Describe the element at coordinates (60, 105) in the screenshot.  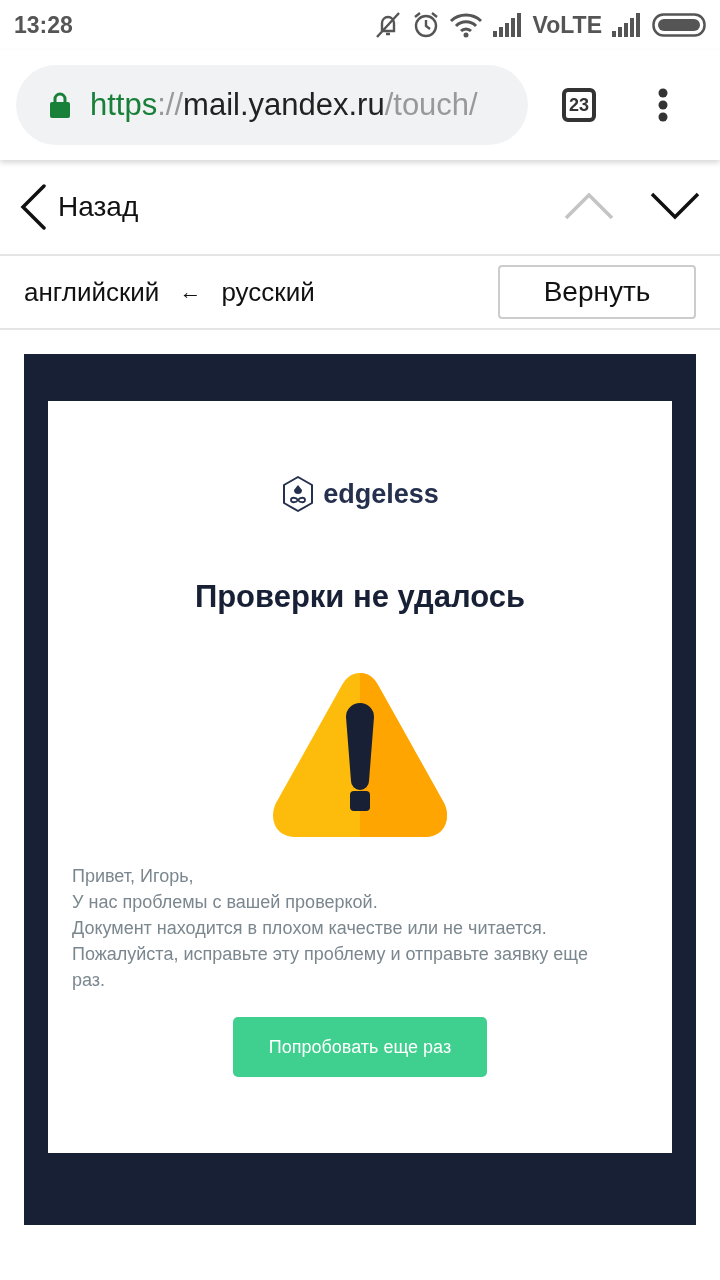
I see `lock-icon` at that location.